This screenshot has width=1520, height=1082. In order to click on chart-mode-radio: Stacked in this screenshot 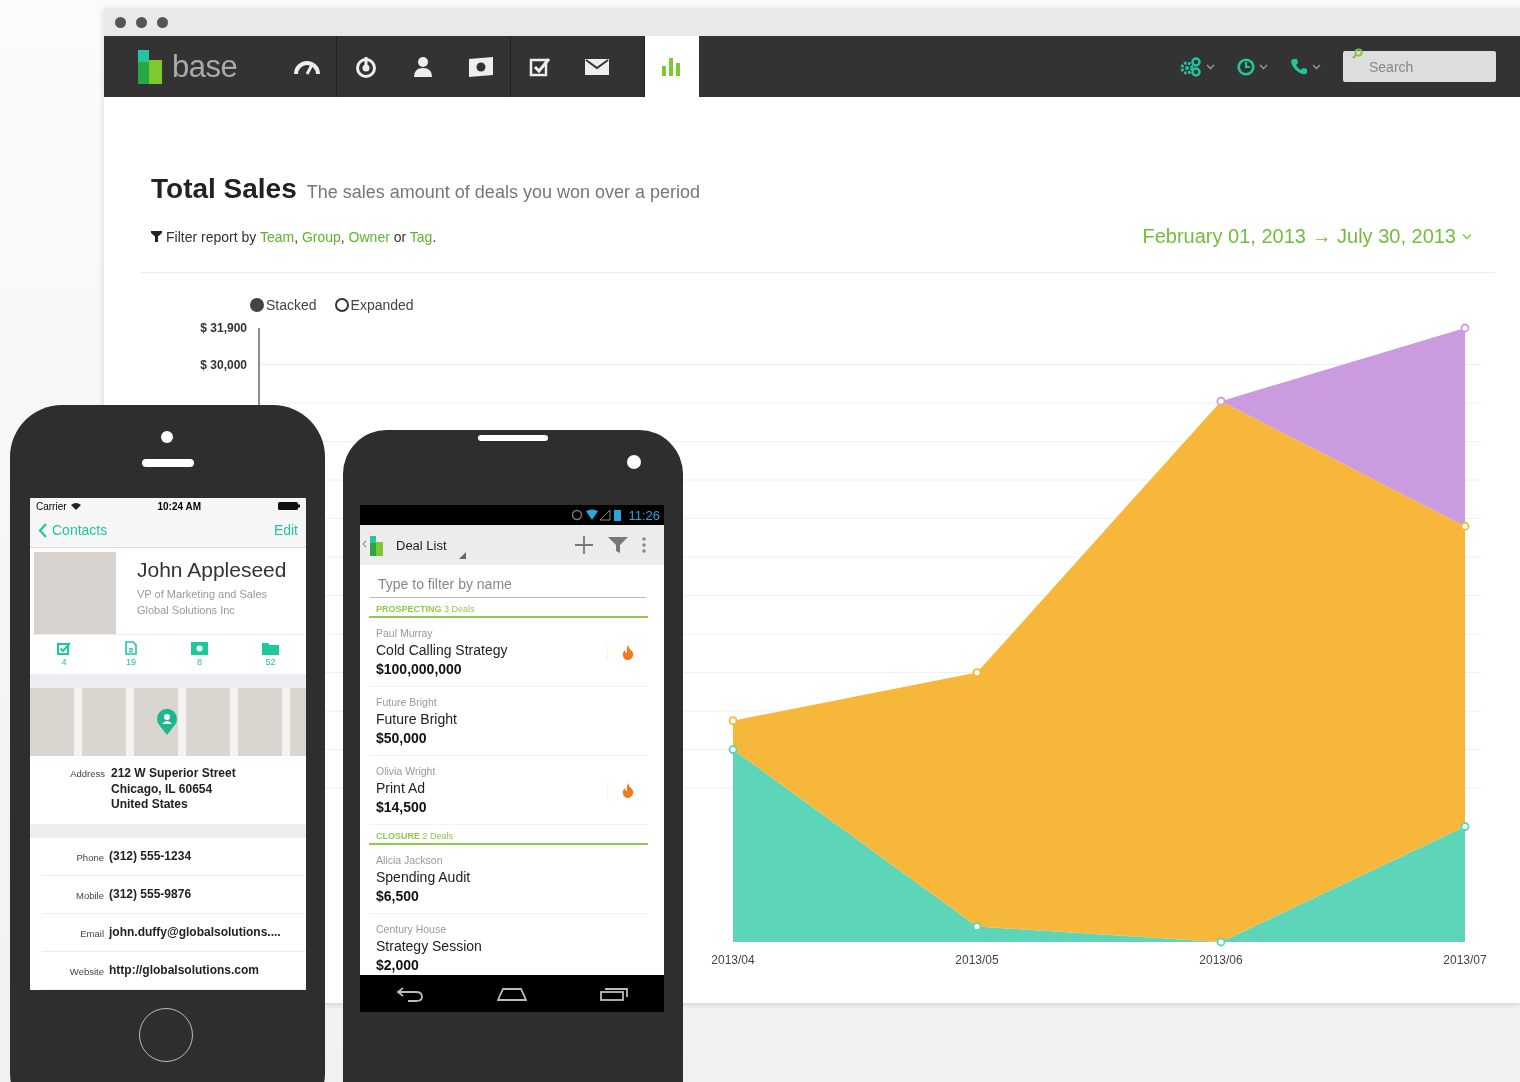, I will do `click(283, 305)`.